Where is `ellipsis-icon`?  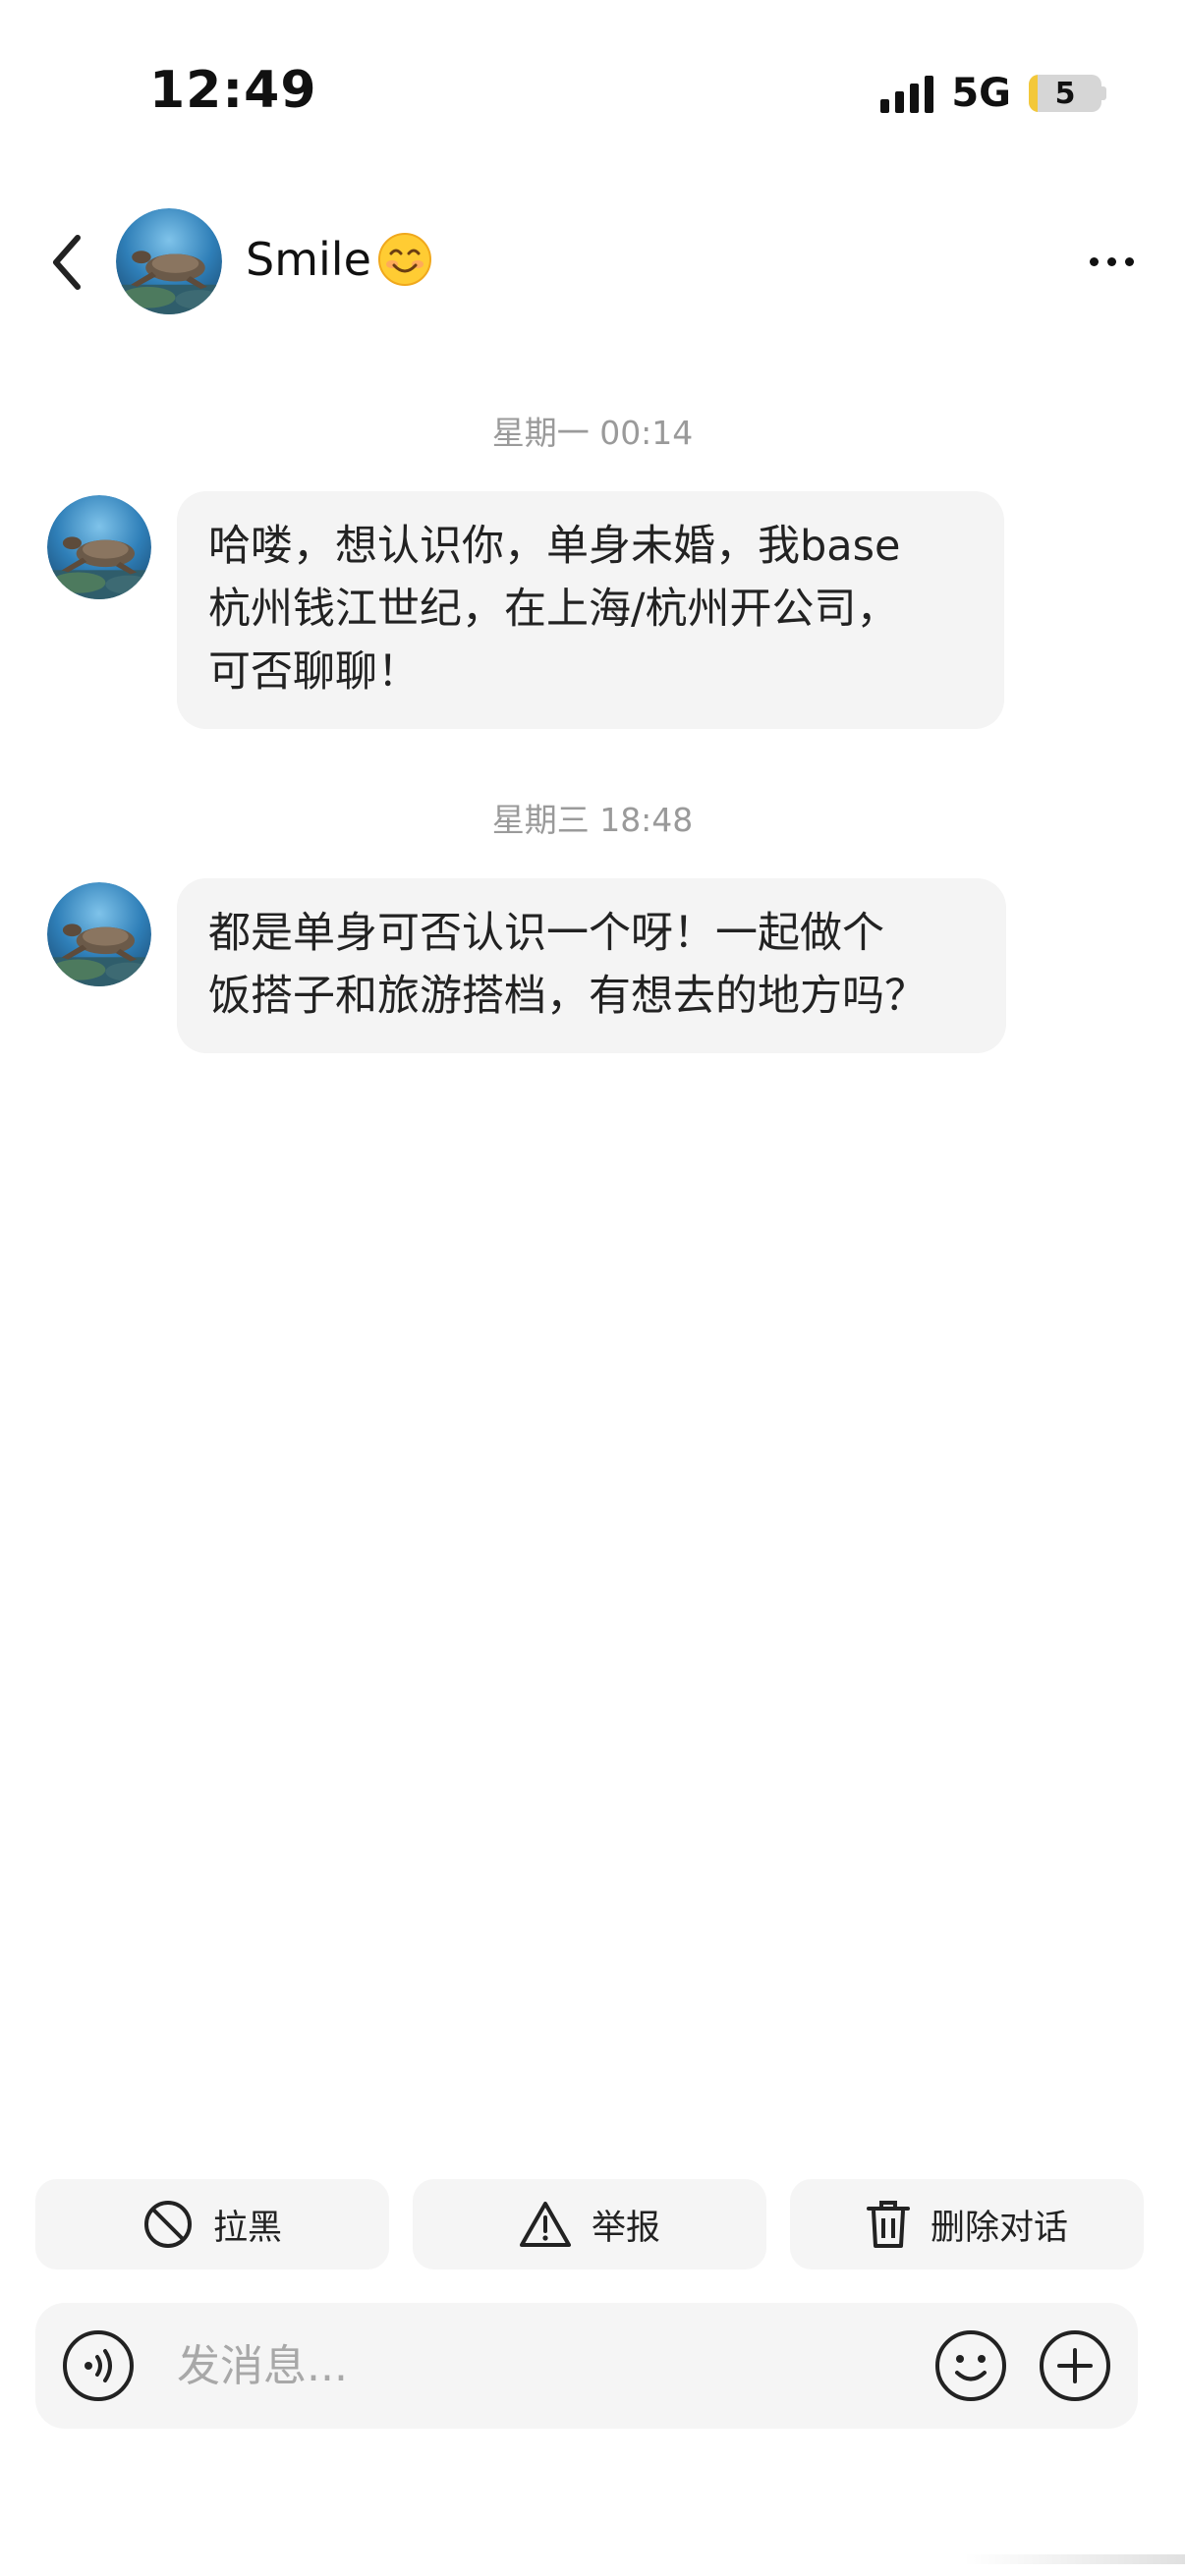
ellipsis-icon is located at coordinates (1111, 261).